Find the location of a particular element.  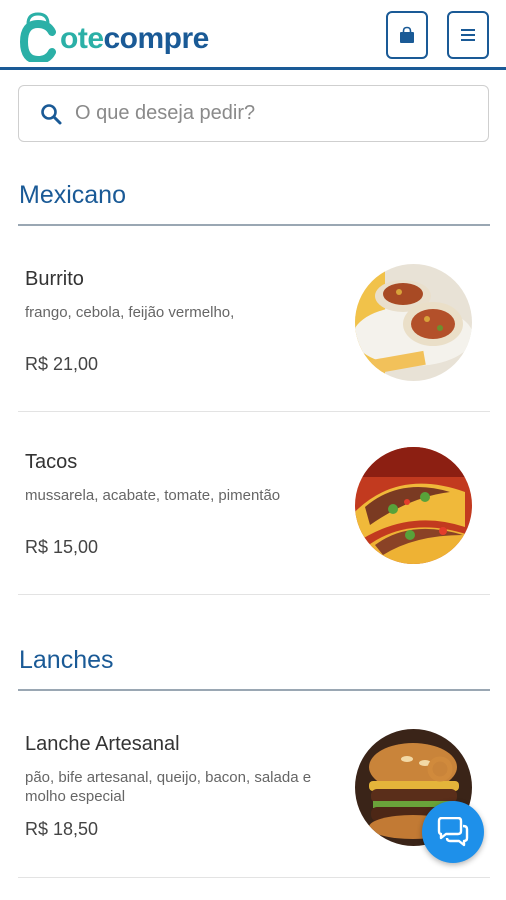

tacos-photo is located at coordinates (413, 505).